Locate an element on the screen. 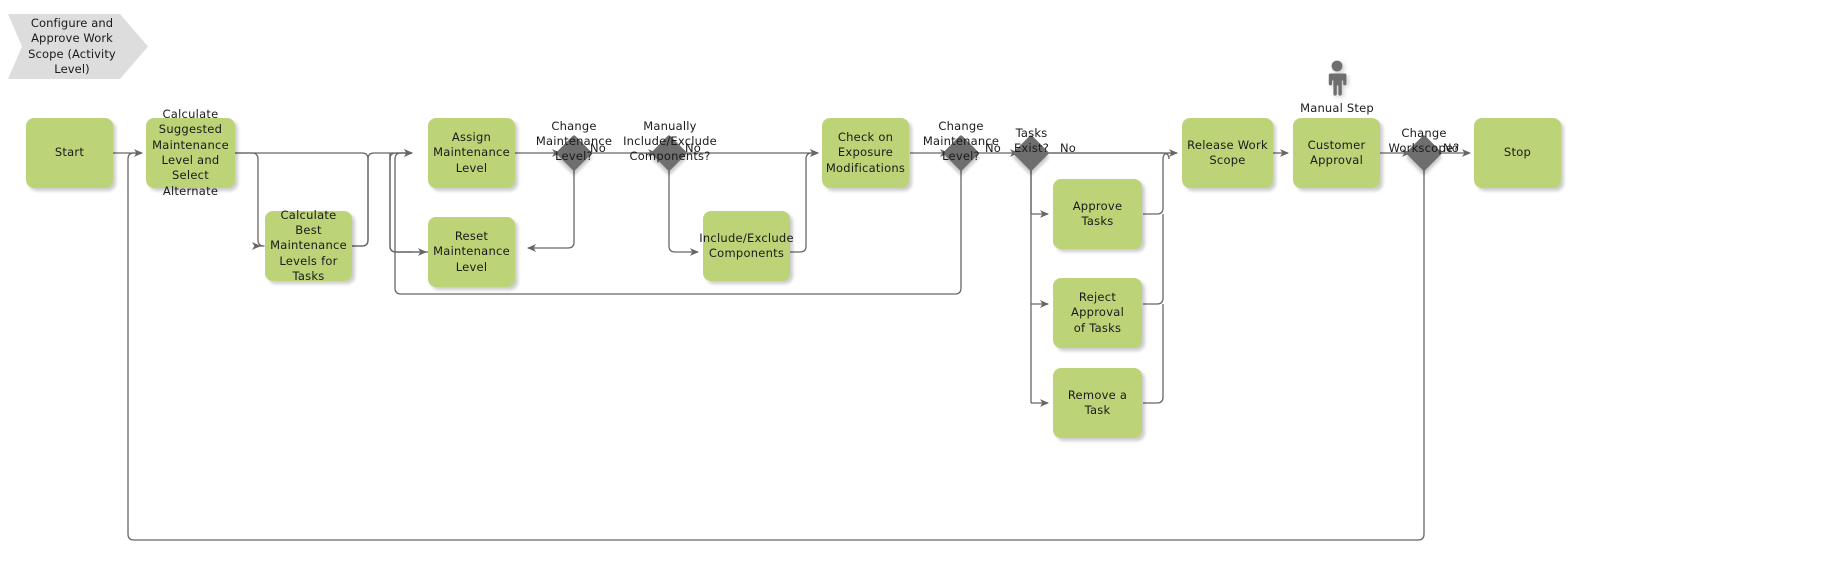 The width and height of the screenshot is (1830, 571). node-check-line-1: Check on is located at coordinates (865, 137).